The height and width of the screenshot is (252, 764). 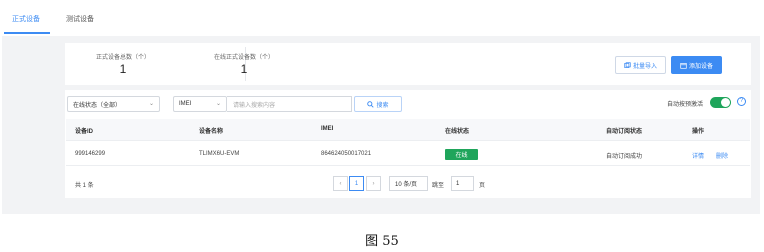 I want to click on add-device-label: 添加设备, so click(x=700, y=66).